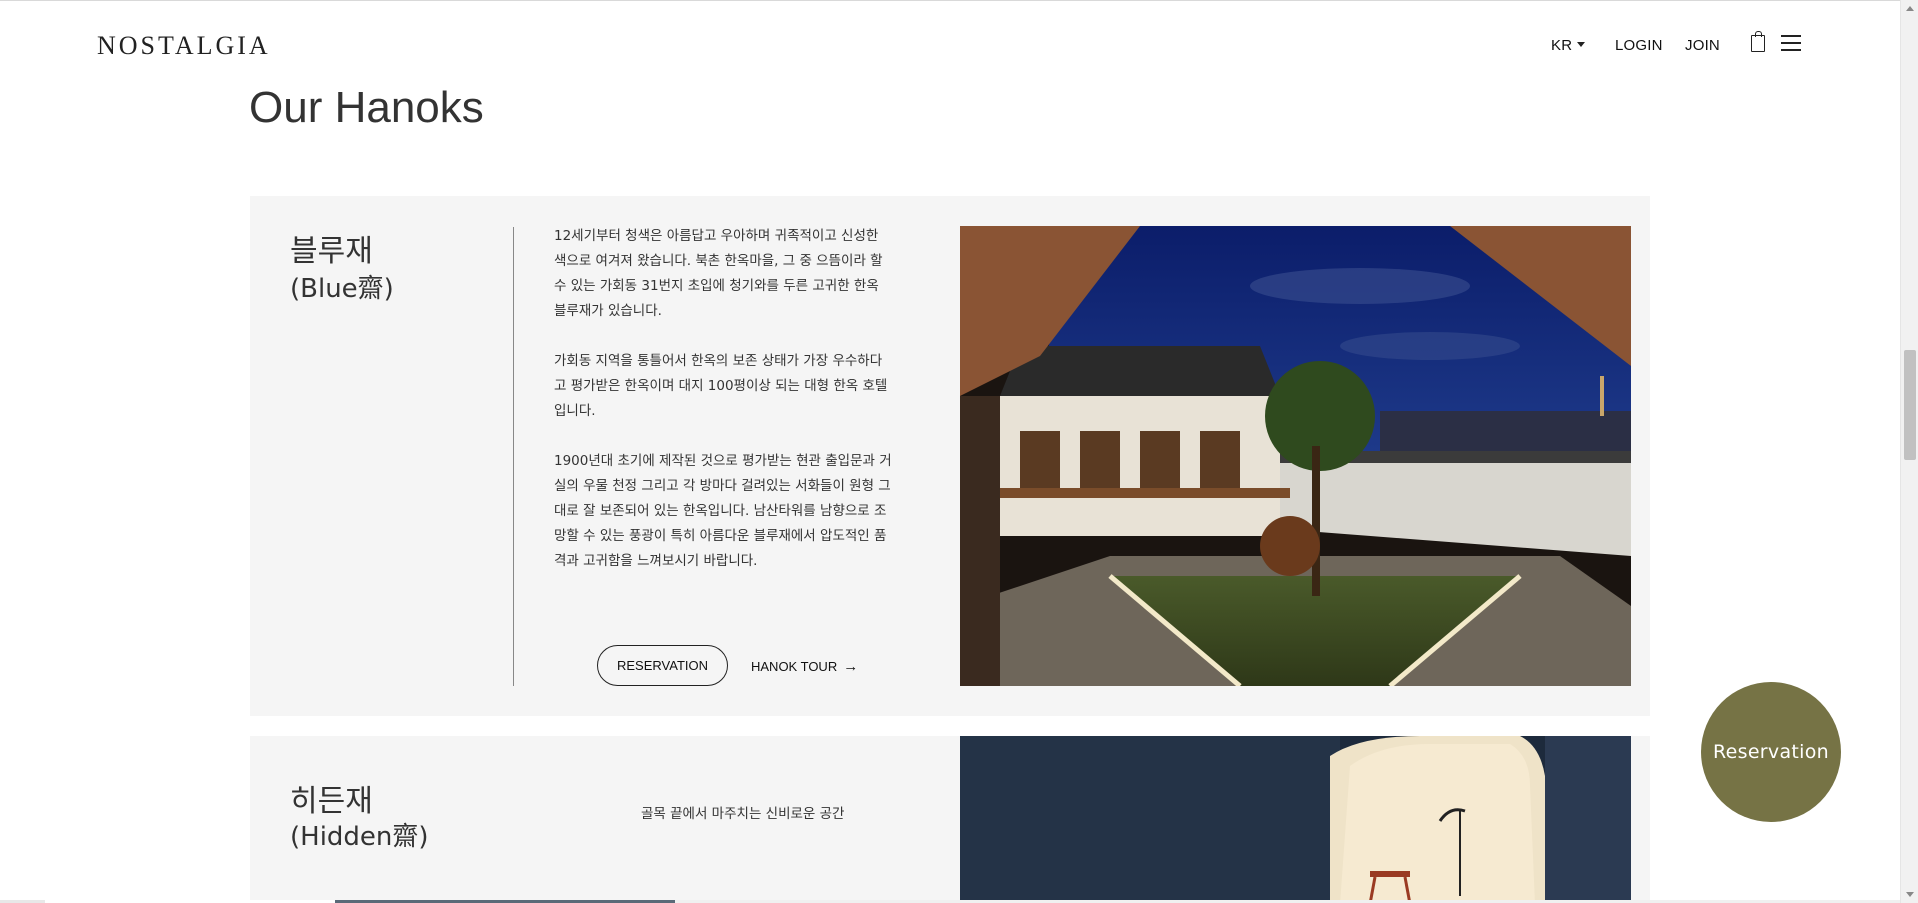 This screenshot has width=1918, height=903. What do you see at coordinates (1791, 43) in the screenshot?
I see `hamburger-menu-icon` at bounding box center [1791, 43].